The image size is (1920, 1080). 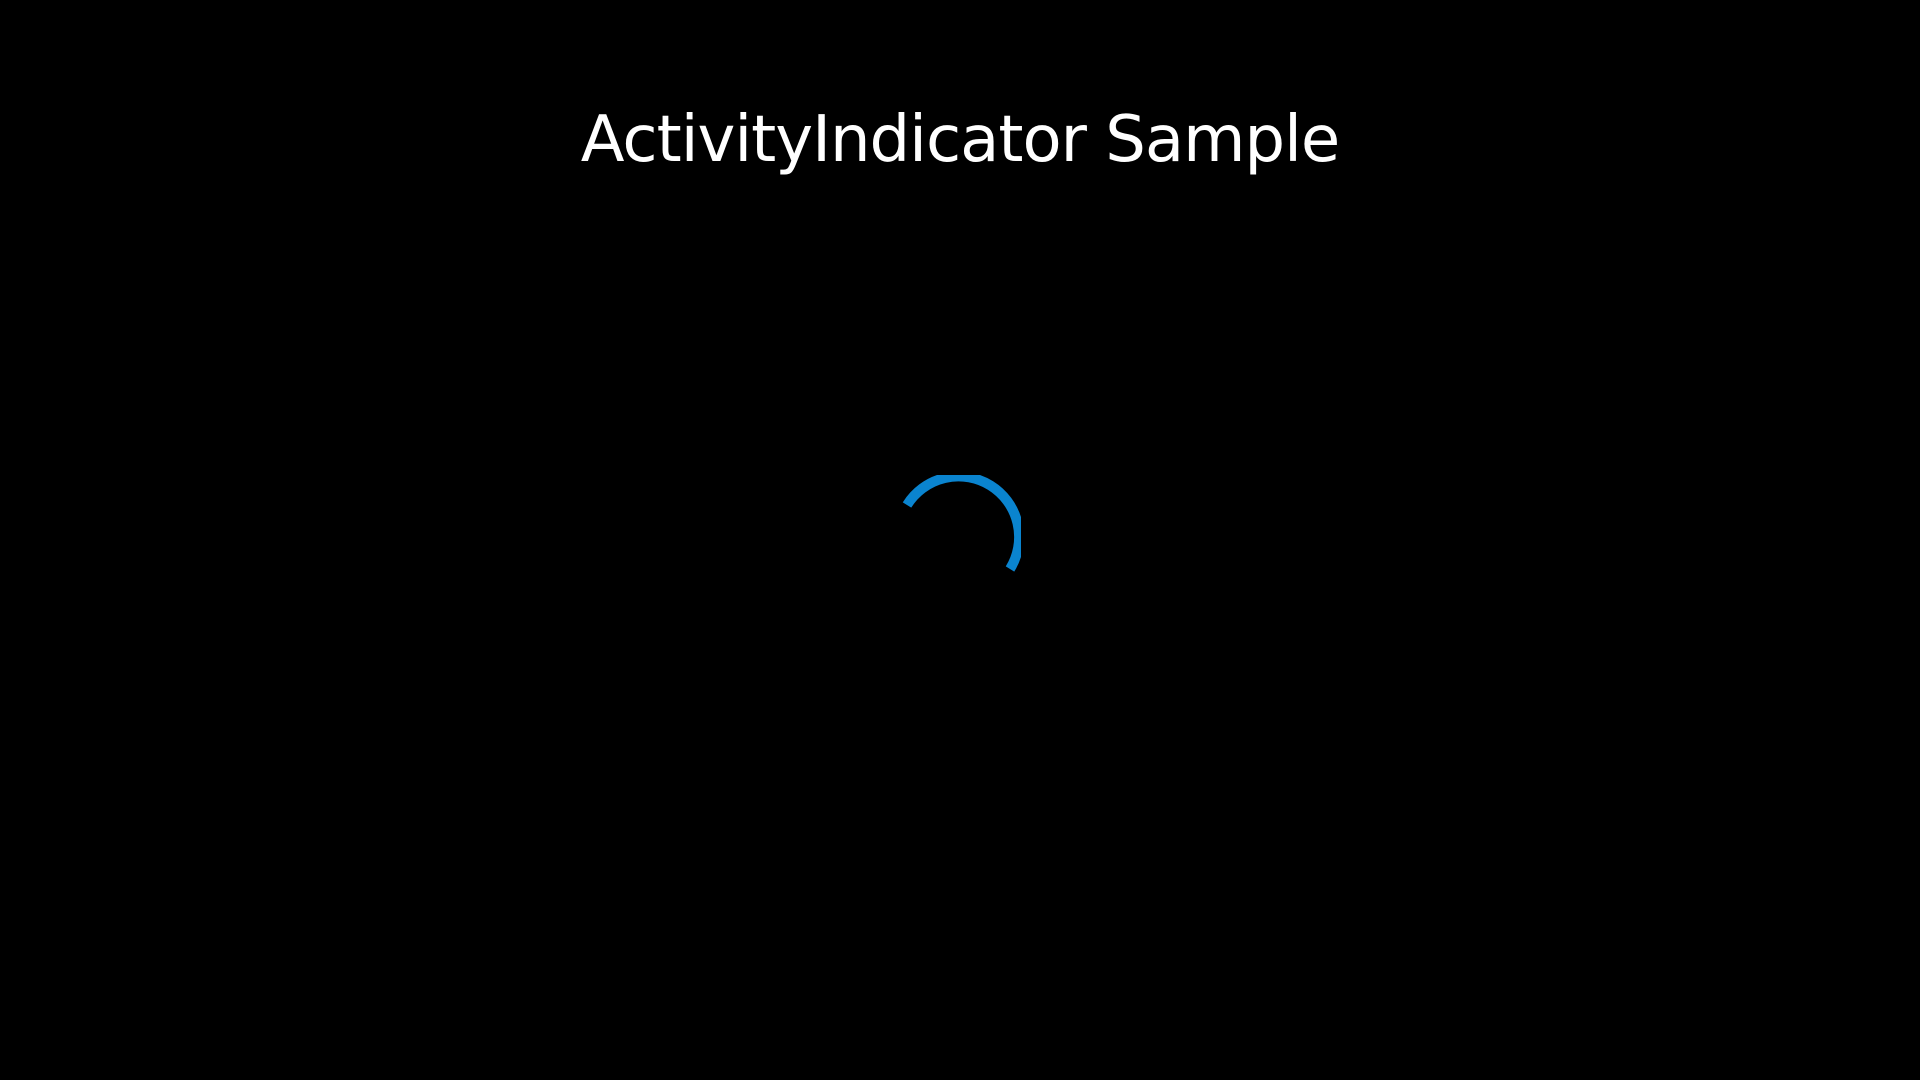 I want to click on spinner-arc, so click(x=961, y=523).